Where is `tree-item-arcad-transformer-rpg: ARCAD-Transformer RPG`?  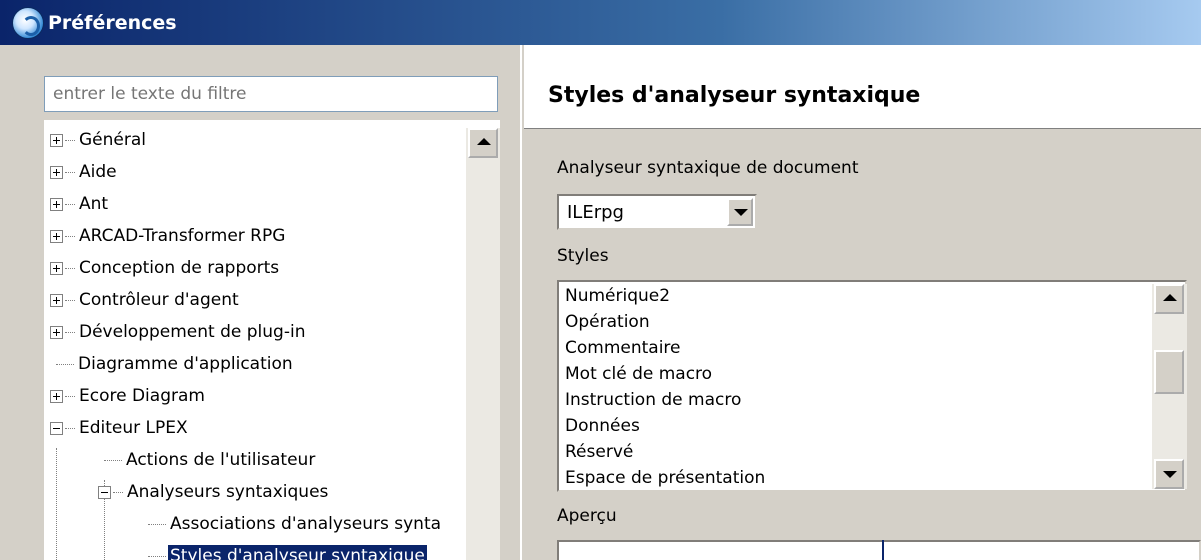 tree-item-arcad-transformer-rpg: ARCAD-Transformer RPG is located at coordinates (168, 236).